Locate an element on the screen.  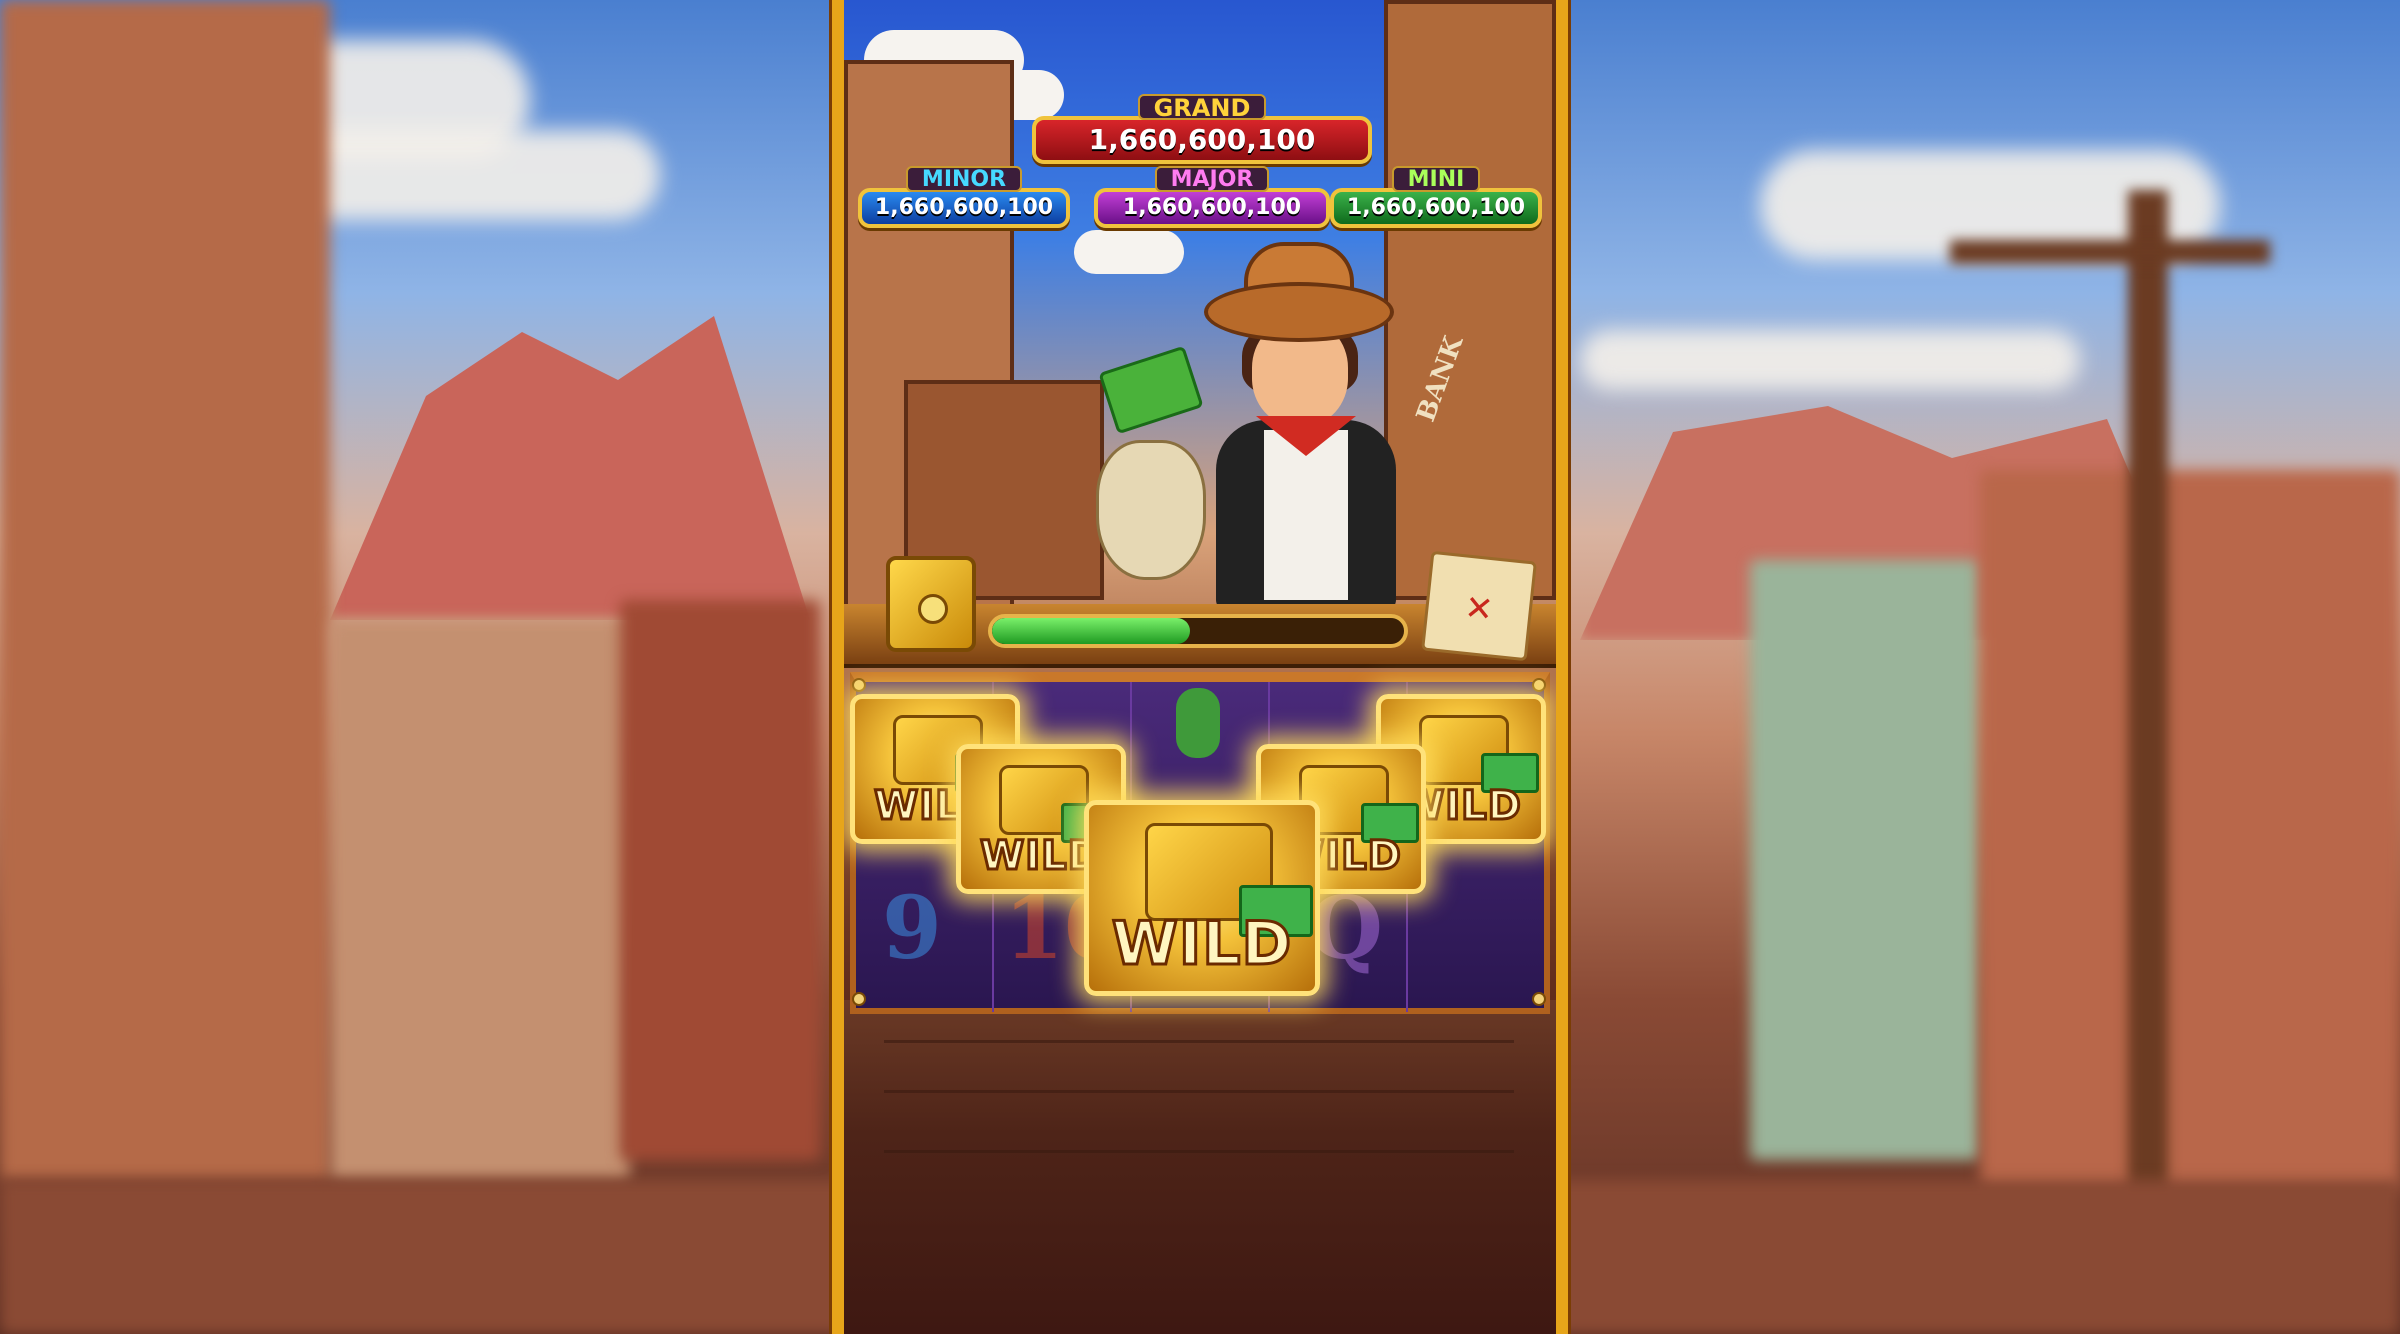
wooden-floor is located at coordinates (1200, 1167).